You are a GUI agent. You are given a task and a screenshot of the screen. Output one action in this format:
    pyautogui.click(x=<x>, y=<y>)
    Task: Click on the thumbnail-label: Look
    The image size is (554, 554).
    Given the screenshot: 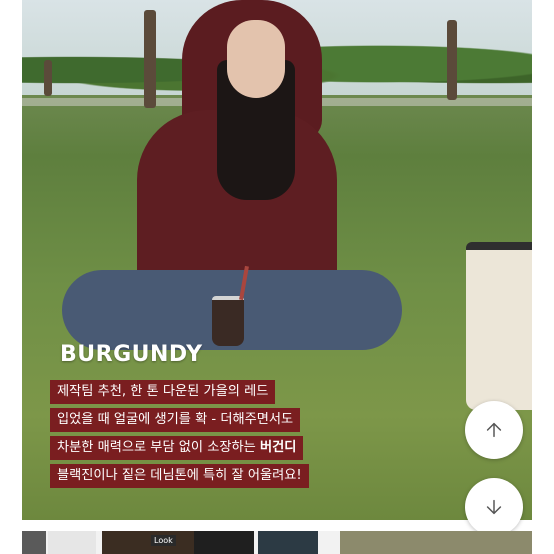 What is the action you would take?
    pyautogui.click(x=163, y=540)
    